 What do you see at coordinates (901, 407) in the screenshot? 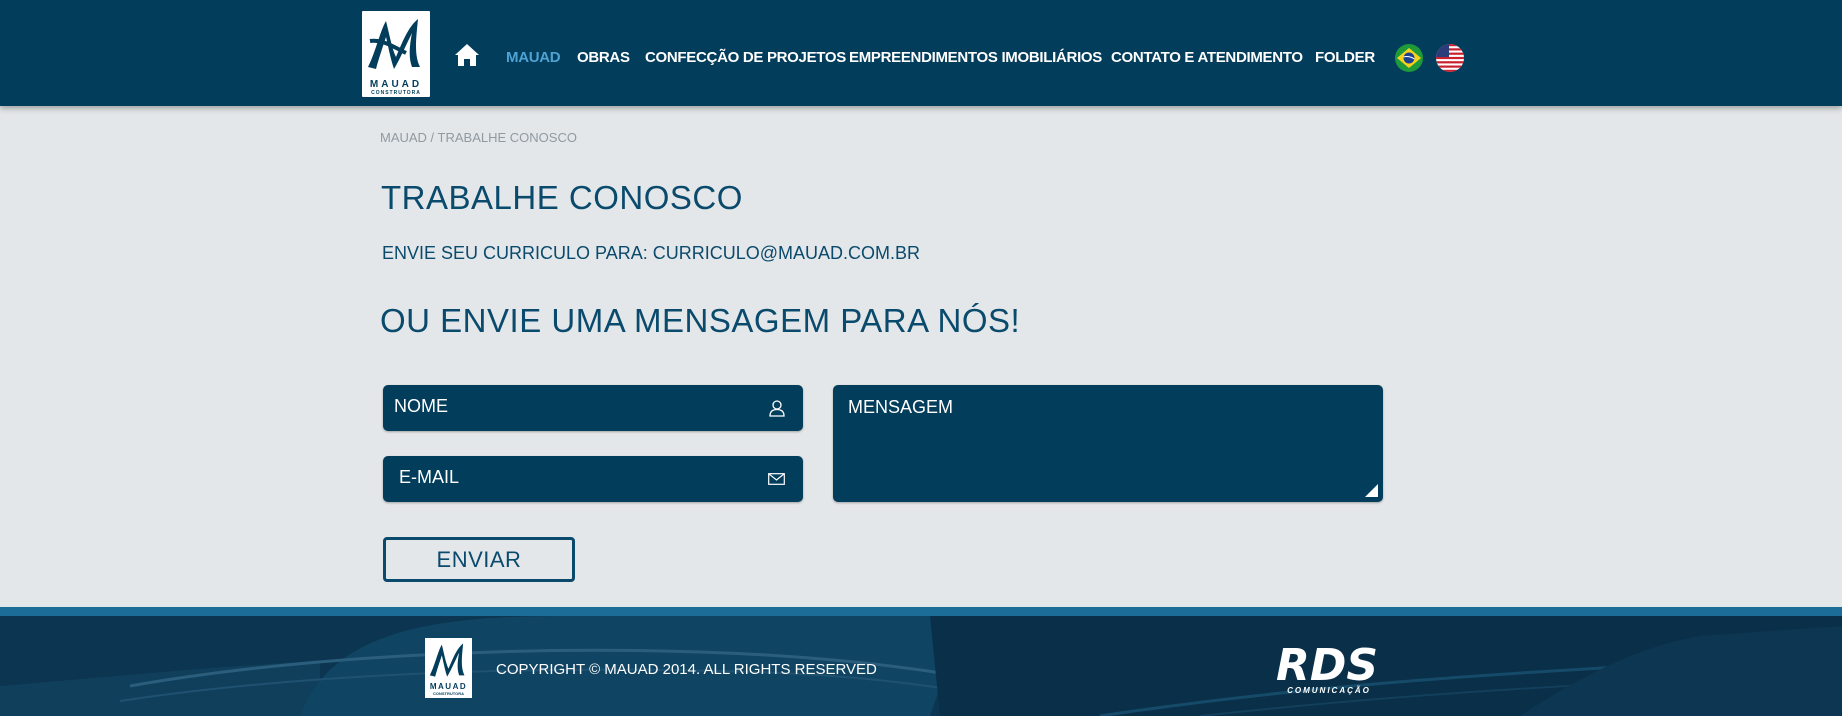
I see `message-placeholder: MENSAGEM` at bounding box center [901, 407].